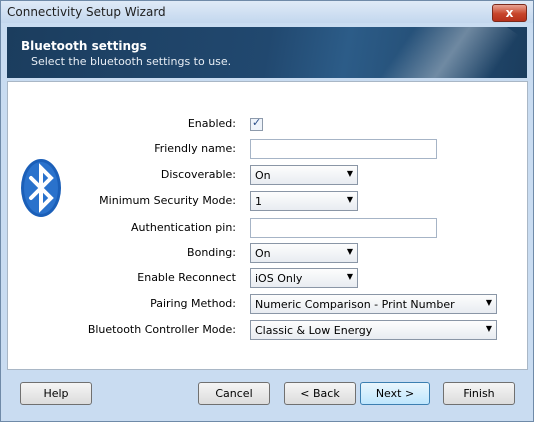 The width and height of the screenshot is (534, 422). Describe the element at coordinates (479, 393) in the screenshot. I see `finish-button: Finish` at that location.